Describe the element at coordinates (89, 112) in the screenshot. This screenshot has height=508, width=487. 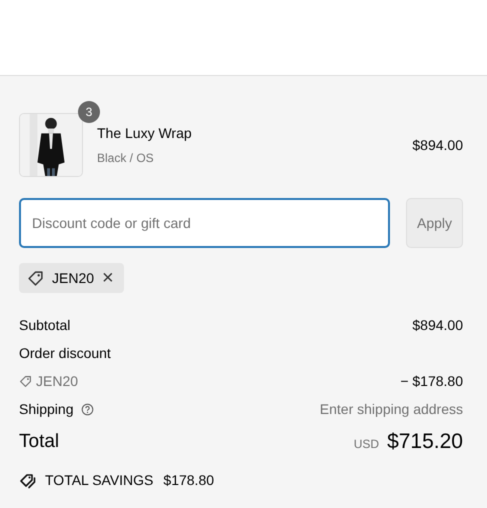
I see `quantity-badge: 3` at that location.